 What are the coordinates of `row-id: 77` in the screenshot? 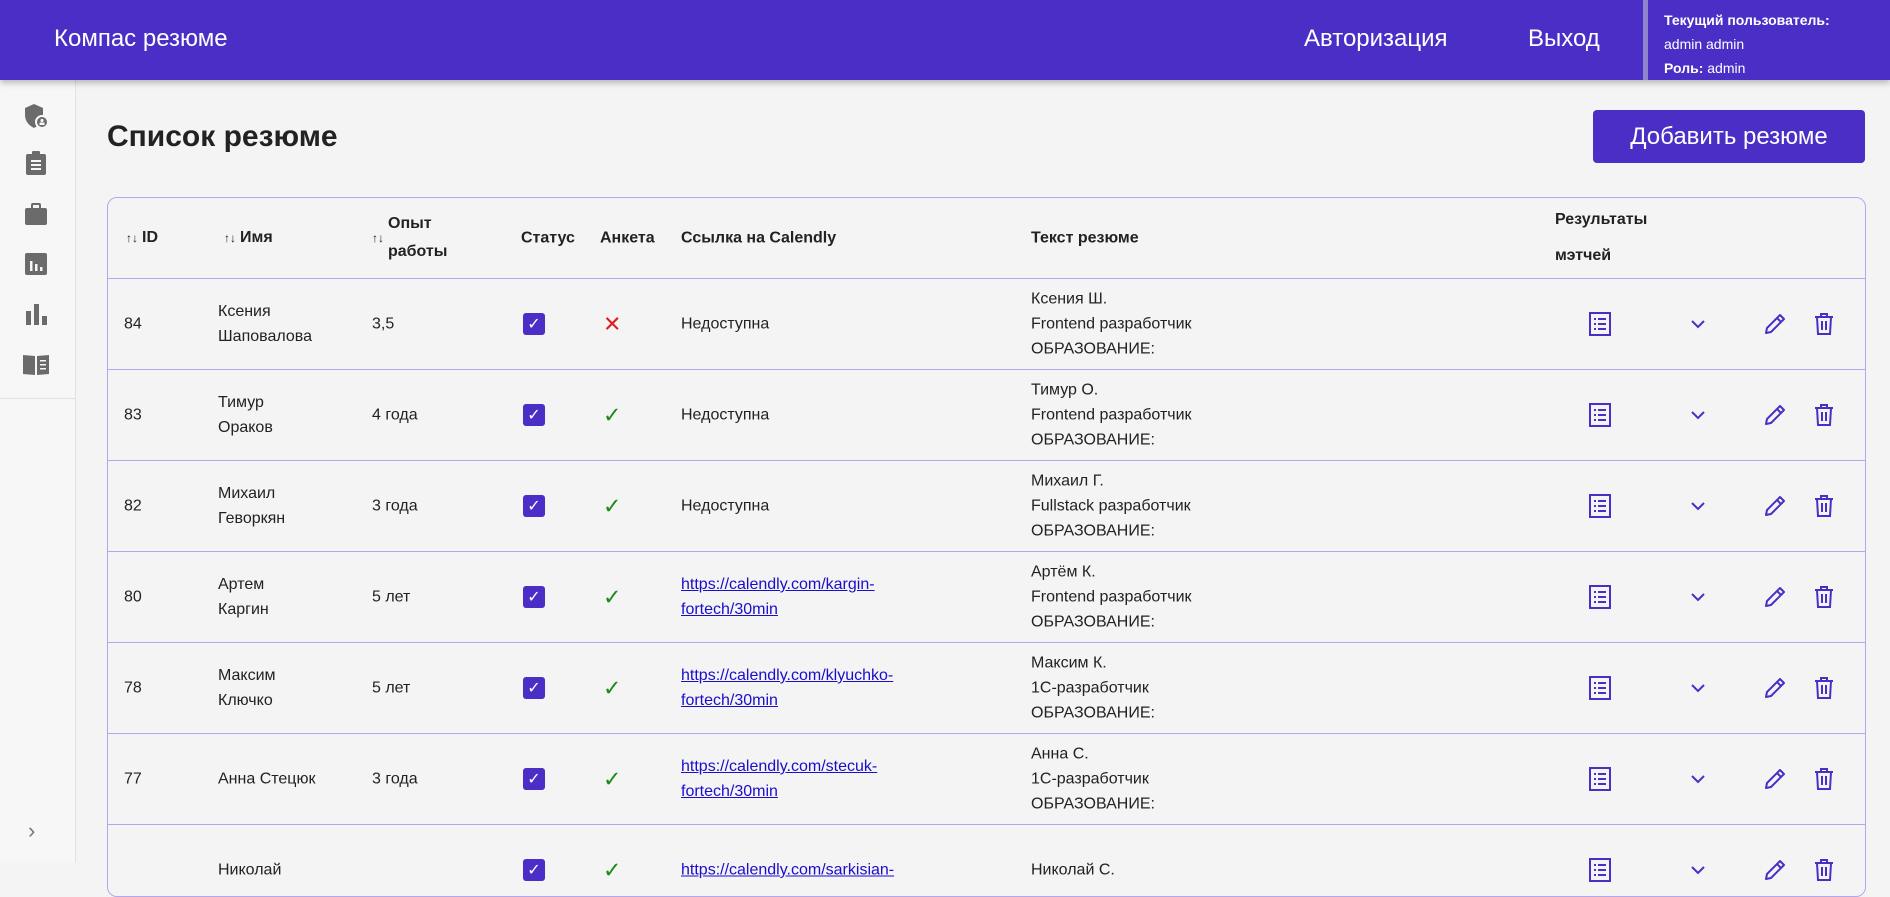 It's located at (133, 779).